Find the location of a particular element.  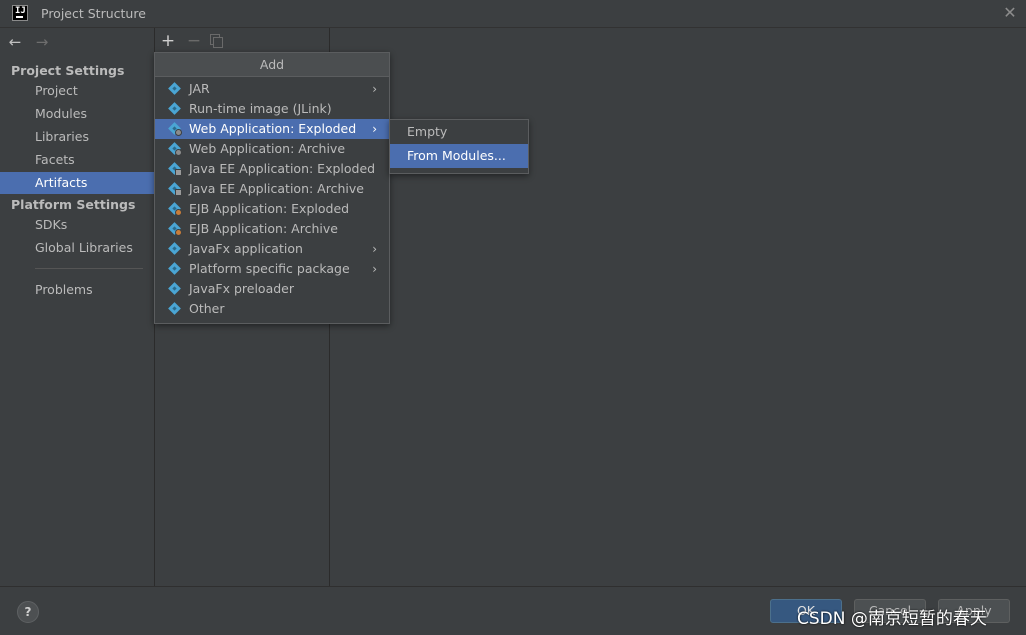

menu-item-run-time-image-jlink: Run-time image (JLink) is located at coordinates (272, 109).